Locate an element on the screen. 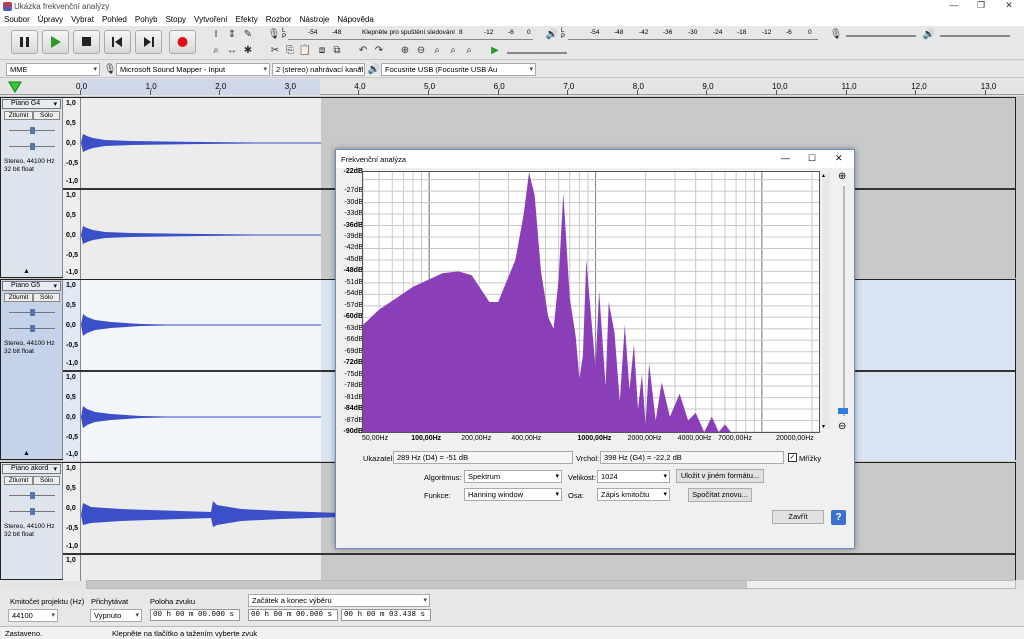 The height and width of the screenshot is (639, 1024). function-select: Hanning window ▾ is located at coordinates (513, 494).